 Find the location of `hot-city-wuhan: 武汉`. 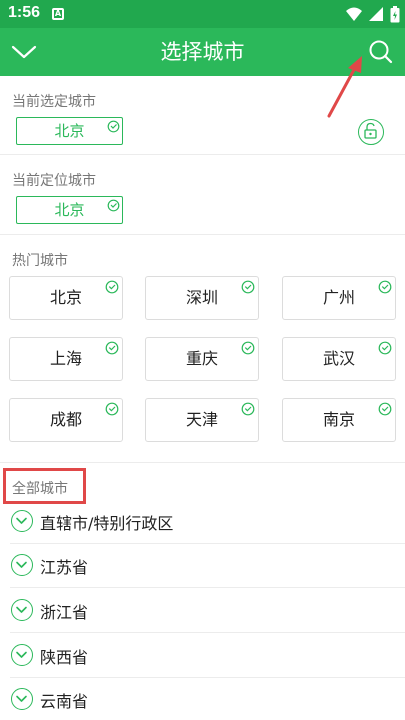

hot-city-wuhan: 武汉 is located at coordinates (339, 359).